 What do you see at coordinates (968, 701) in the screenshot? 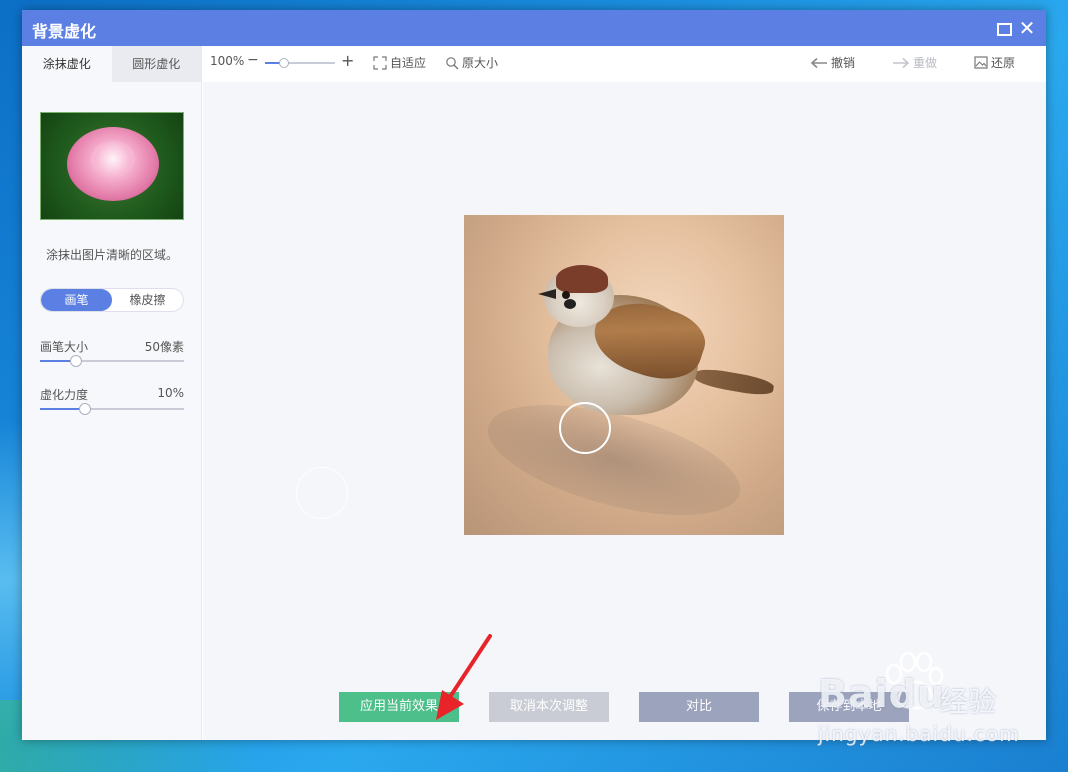
I see `watermark-brand-cn: 经验` at bounding box center [968, 701].